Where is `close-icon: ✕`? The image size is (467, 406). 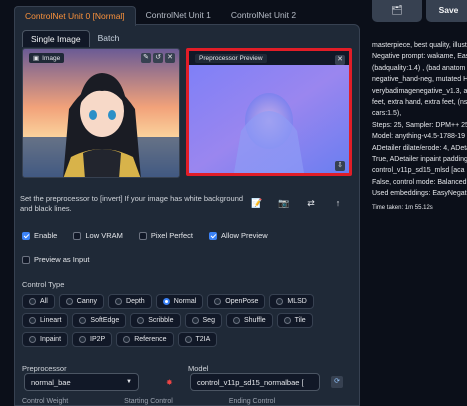
close-icon: ✕ is located at coordinates (170, 58).